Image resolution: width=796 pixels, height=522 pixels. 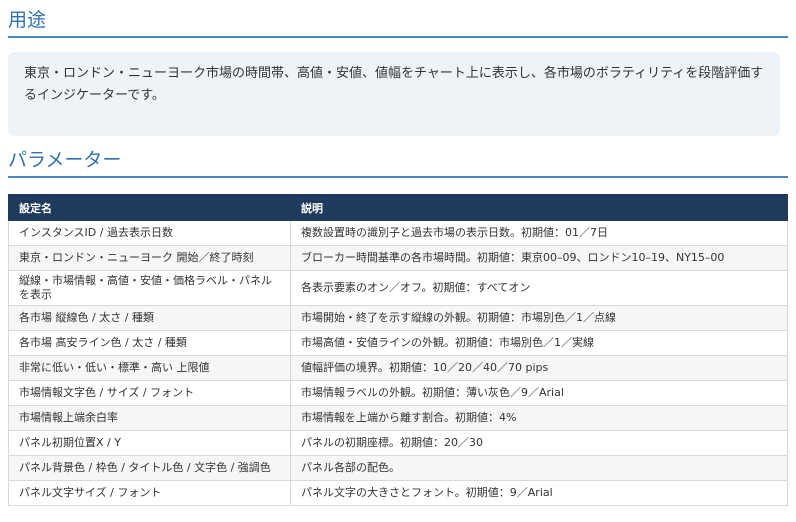 I want to click on setting-name-cell: 東京・ロンドン・ニューヨーク 開始／終了時刻, so click(x=149, y=258).